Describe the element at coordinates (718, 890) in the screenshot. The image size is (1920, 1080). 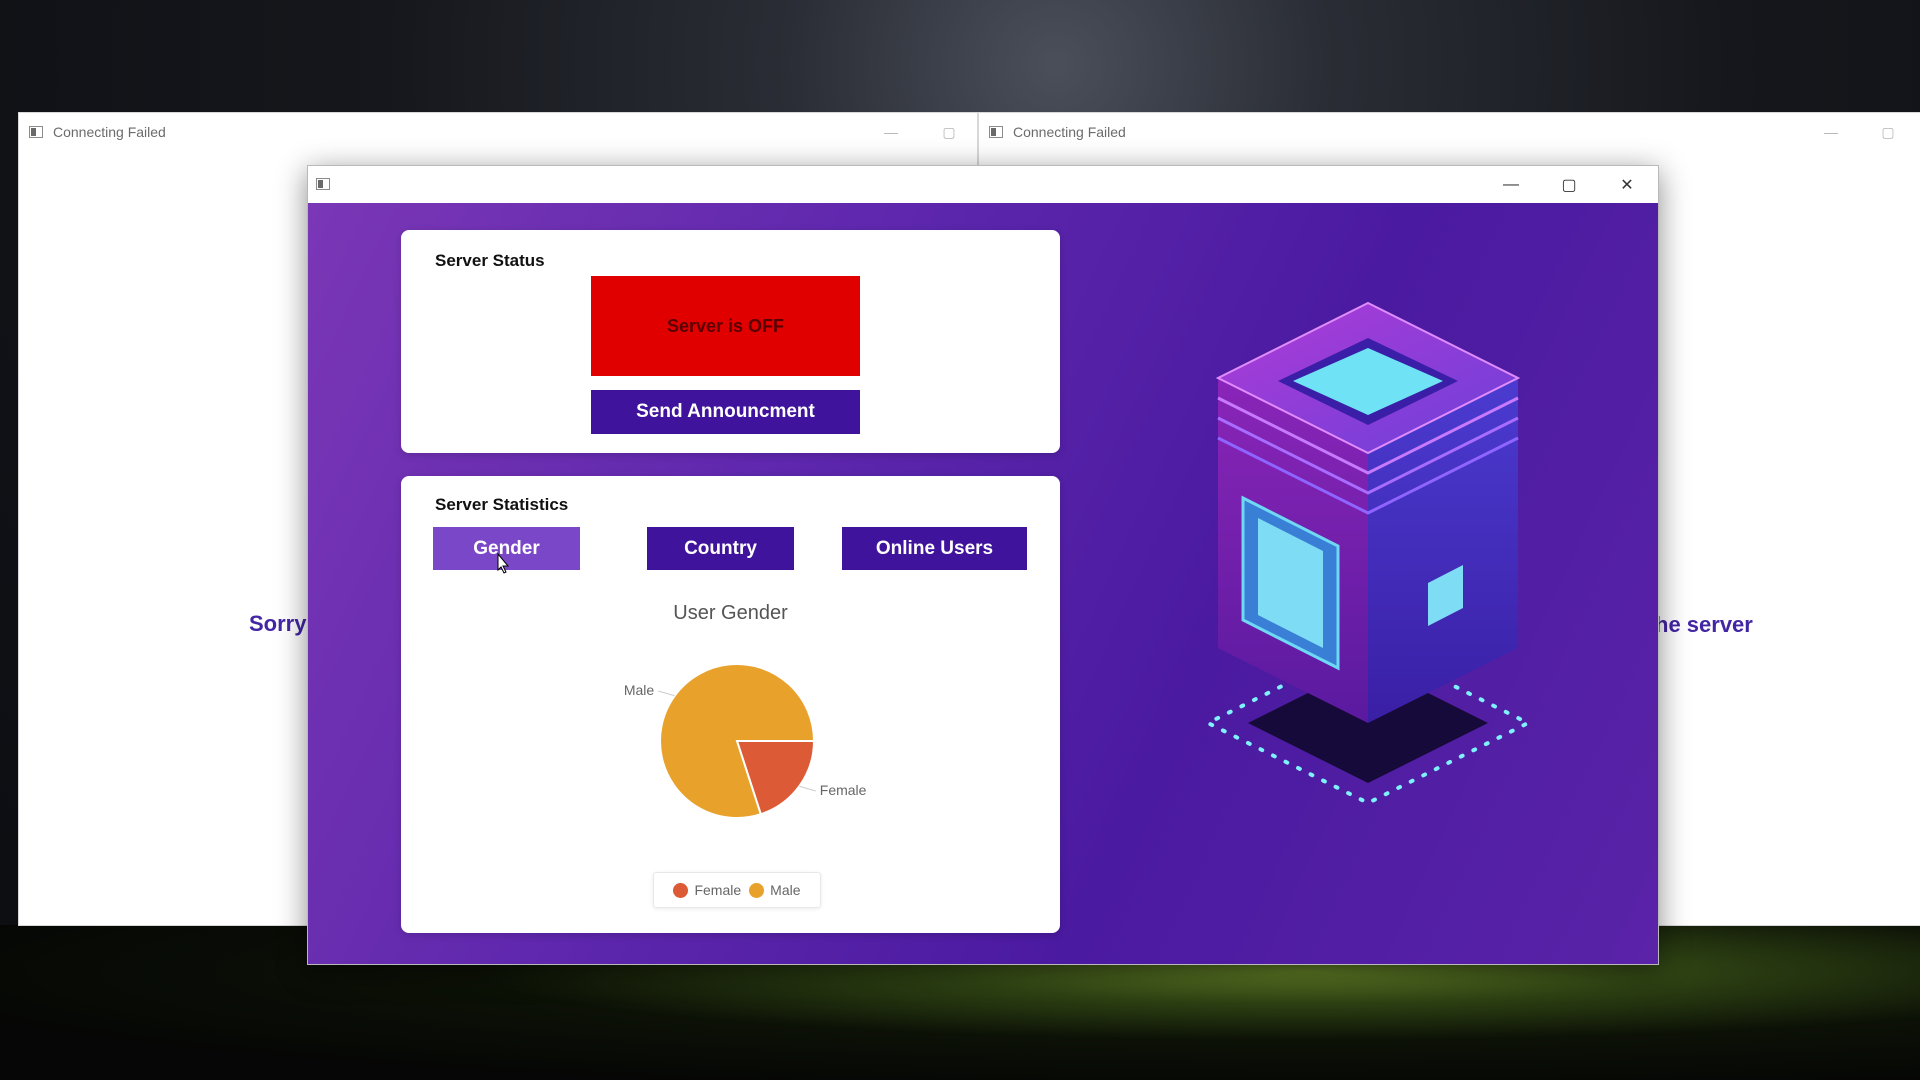
I see `legend-label: Female` at that location.